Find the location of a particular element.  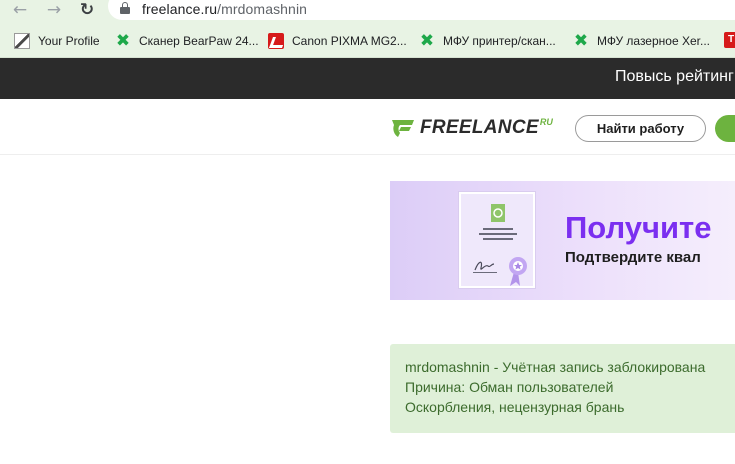

notice-line-reason: Причина: Обман пользователей is located at coordinates (509, 387).